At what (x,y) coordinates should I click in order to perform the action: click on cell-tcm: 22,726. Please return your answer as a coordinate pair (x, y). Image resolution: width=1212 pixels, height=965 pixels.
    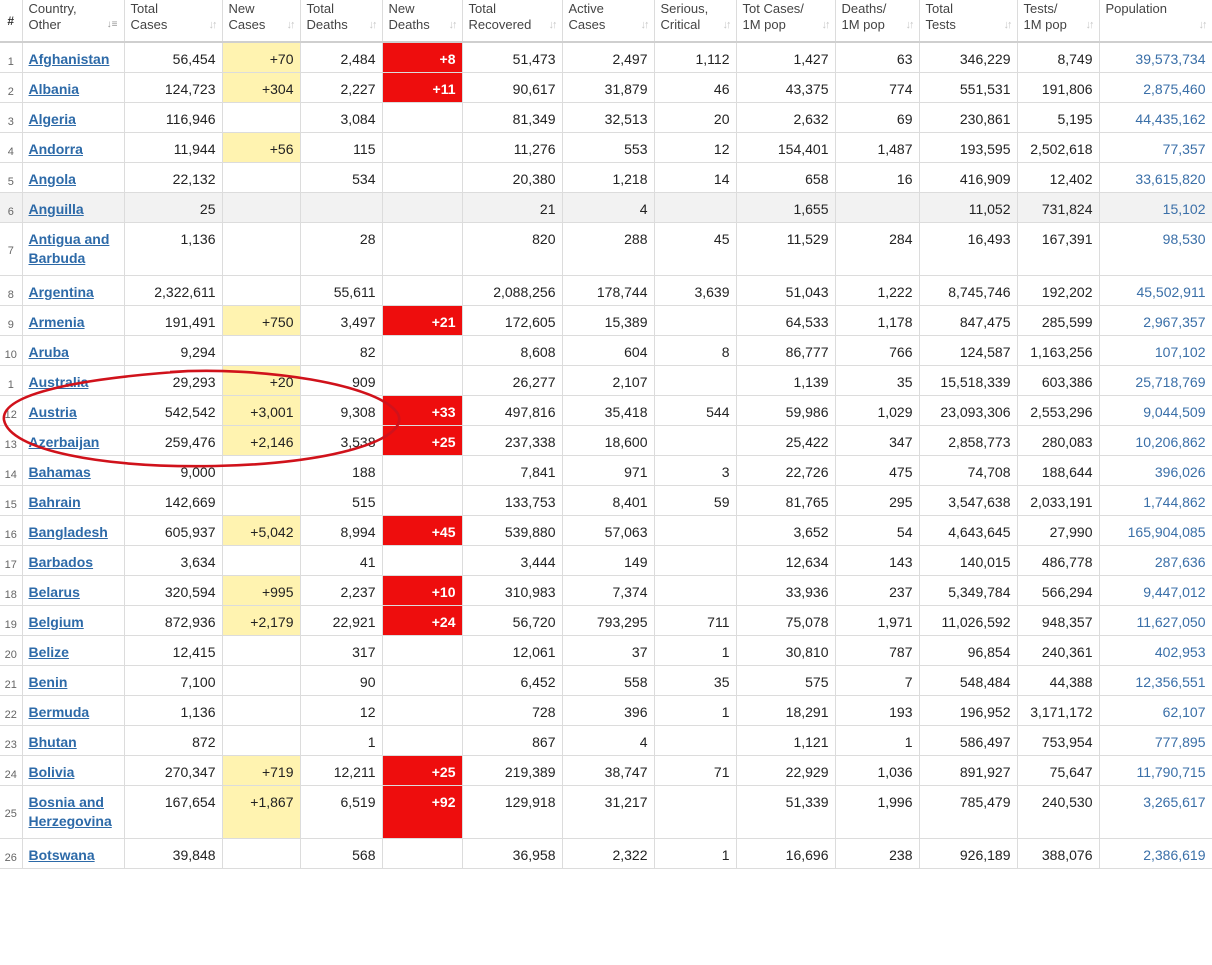
    Looking at the image, I should click on (786, 470).